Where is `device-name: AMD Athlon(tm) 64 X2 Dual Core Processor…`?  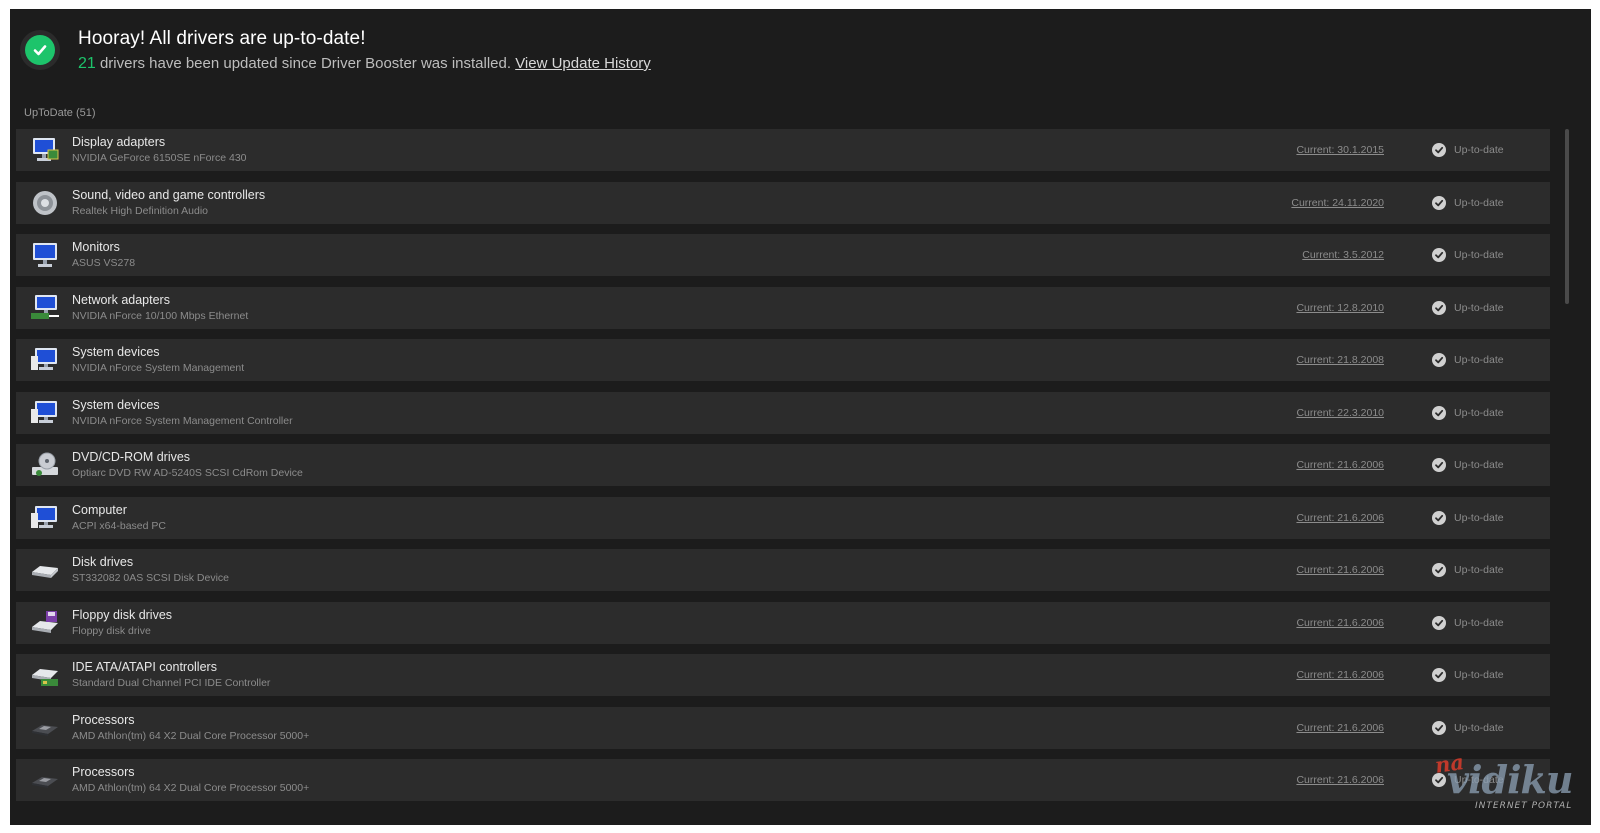 device-name: AMD Athlon(tm) 64 X2 Dual Core Processor… is located at coordinates (191, 788).